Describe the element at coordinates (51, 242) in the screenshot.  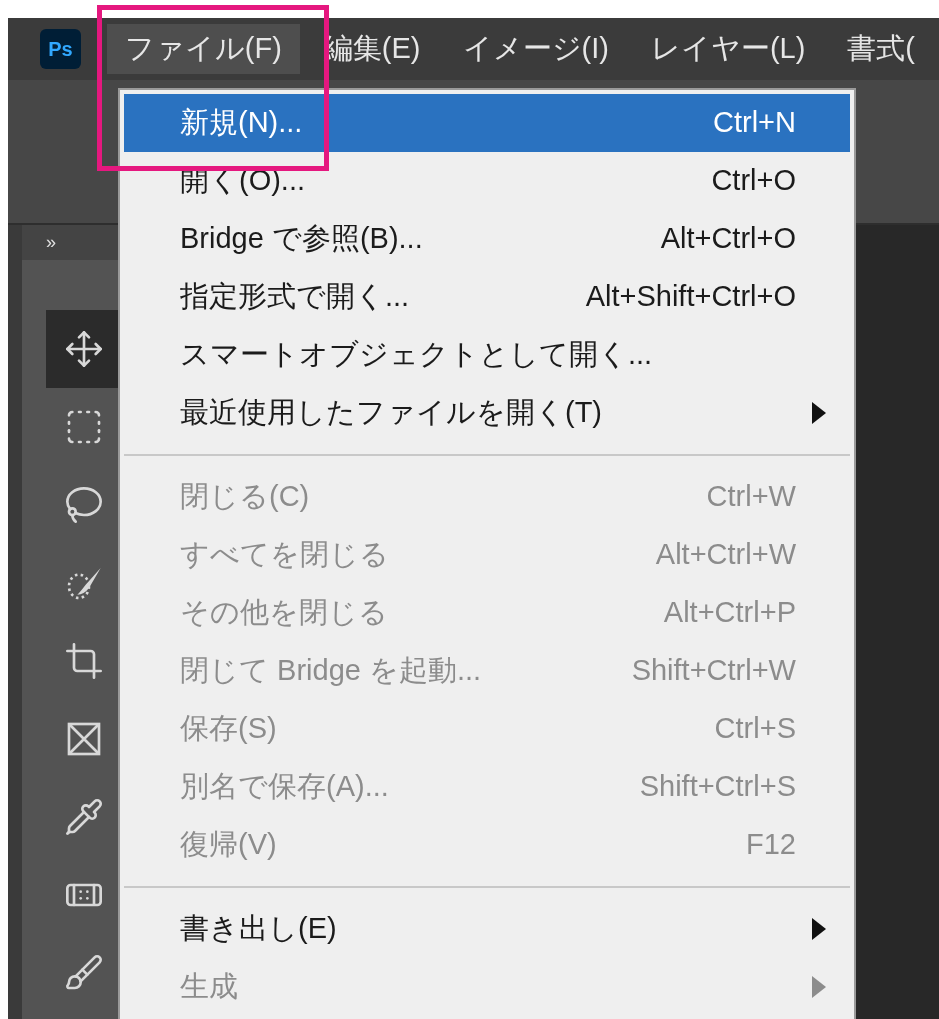
I see `collapse-panel-button: »` at that location.